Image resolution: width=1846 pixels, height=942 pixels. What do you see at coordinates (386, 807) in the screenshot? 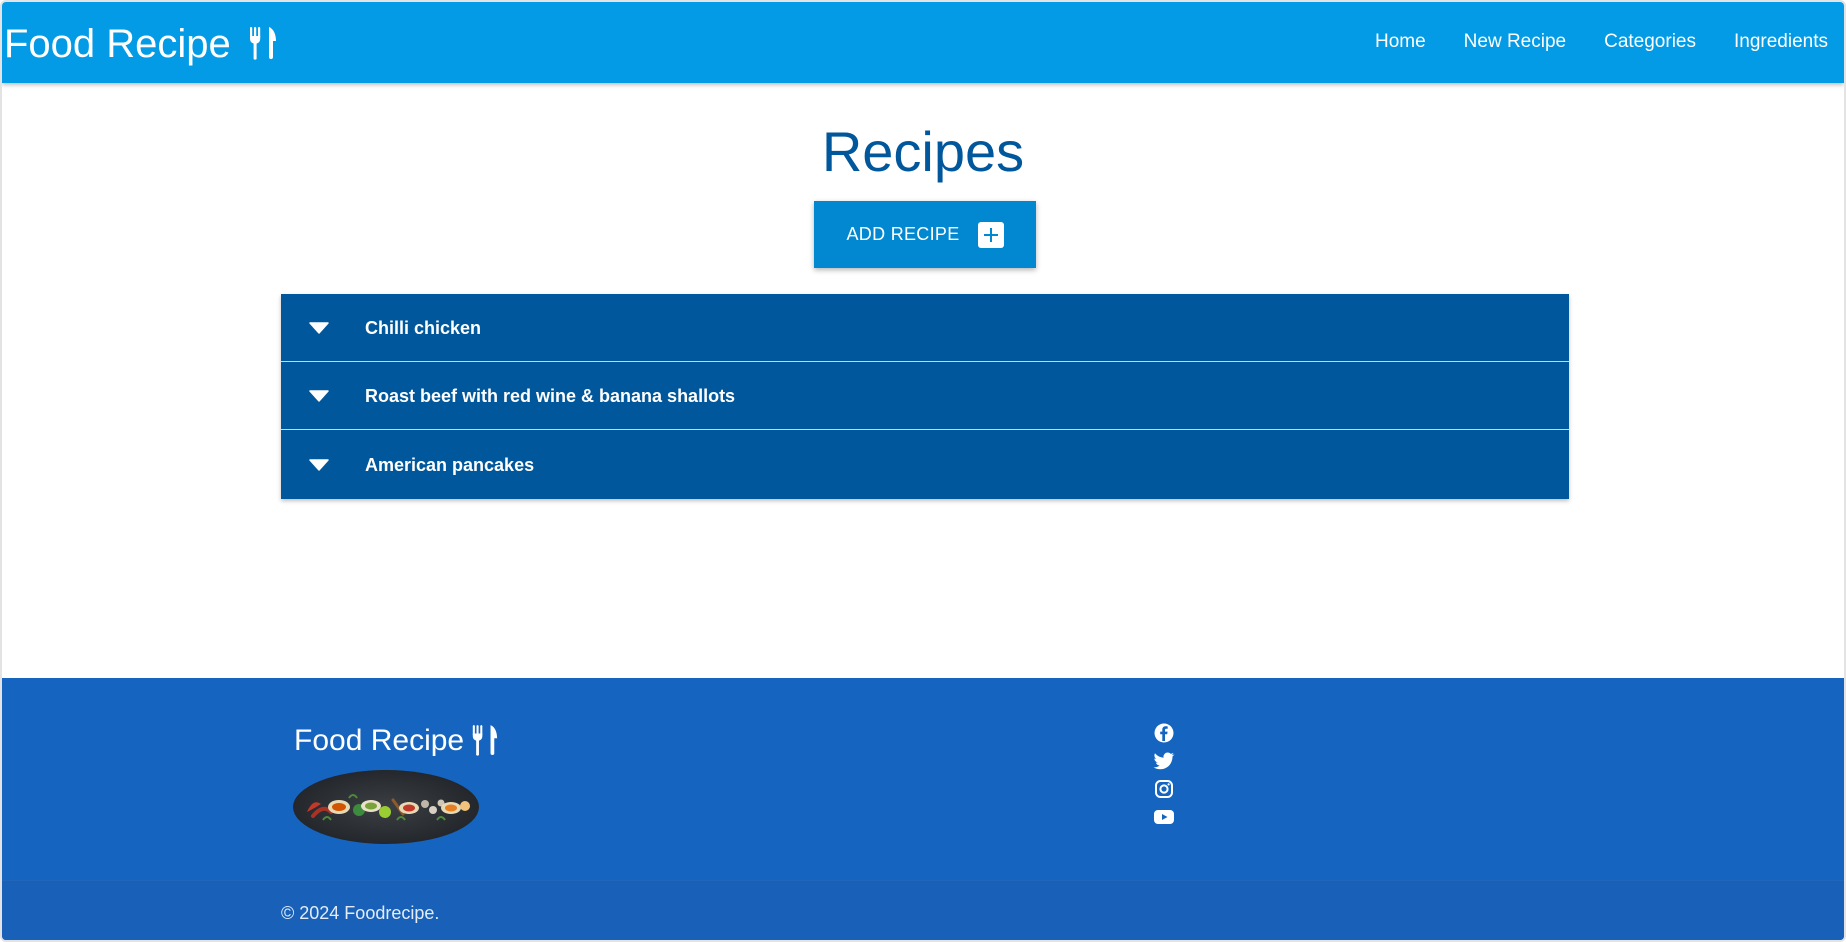
I see `spices-banner-image` at bounding box center [386, 807].